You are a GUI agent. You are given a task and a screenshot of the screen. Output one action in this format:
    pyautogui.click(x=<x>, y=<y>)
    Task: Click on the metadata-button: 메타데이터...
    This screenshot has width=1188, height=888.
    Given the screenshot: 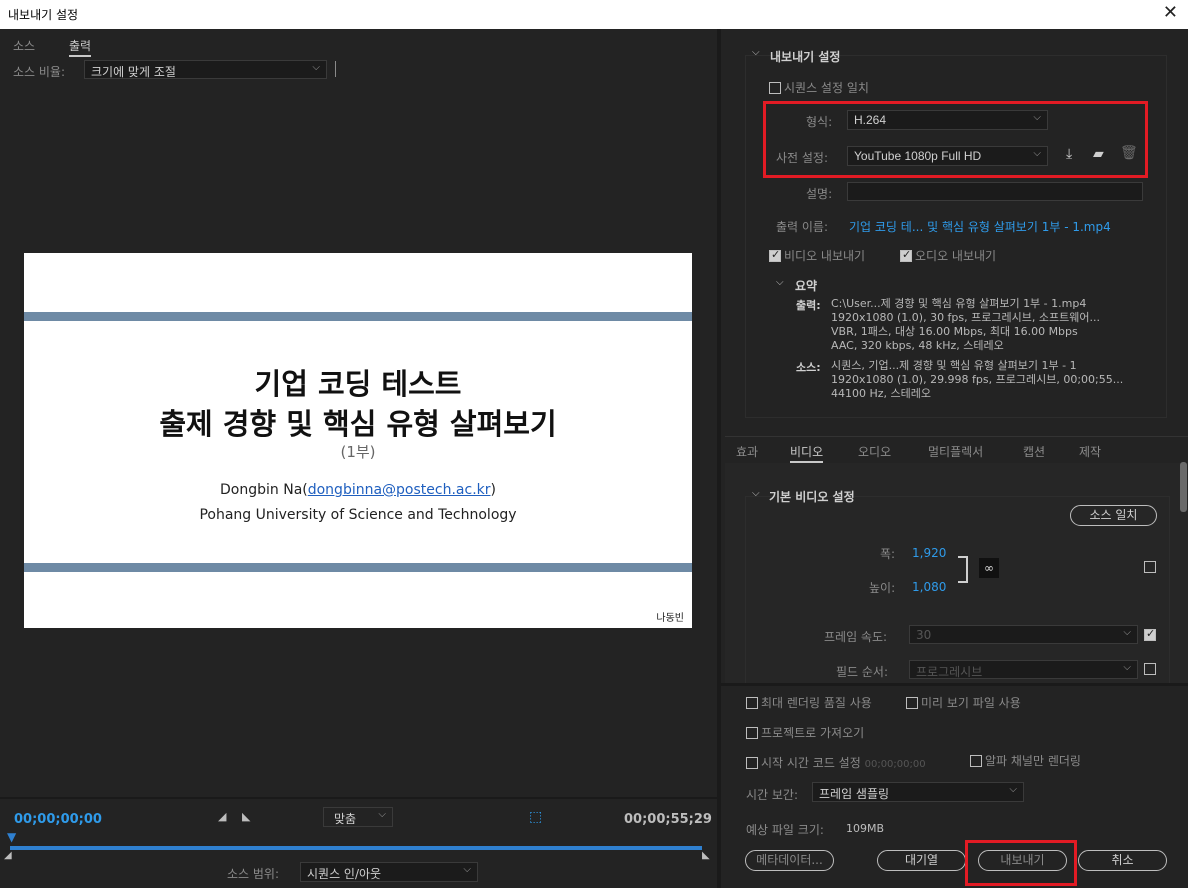 What is the action you would take?
    pyautogui.click(x=789, y=860)
    